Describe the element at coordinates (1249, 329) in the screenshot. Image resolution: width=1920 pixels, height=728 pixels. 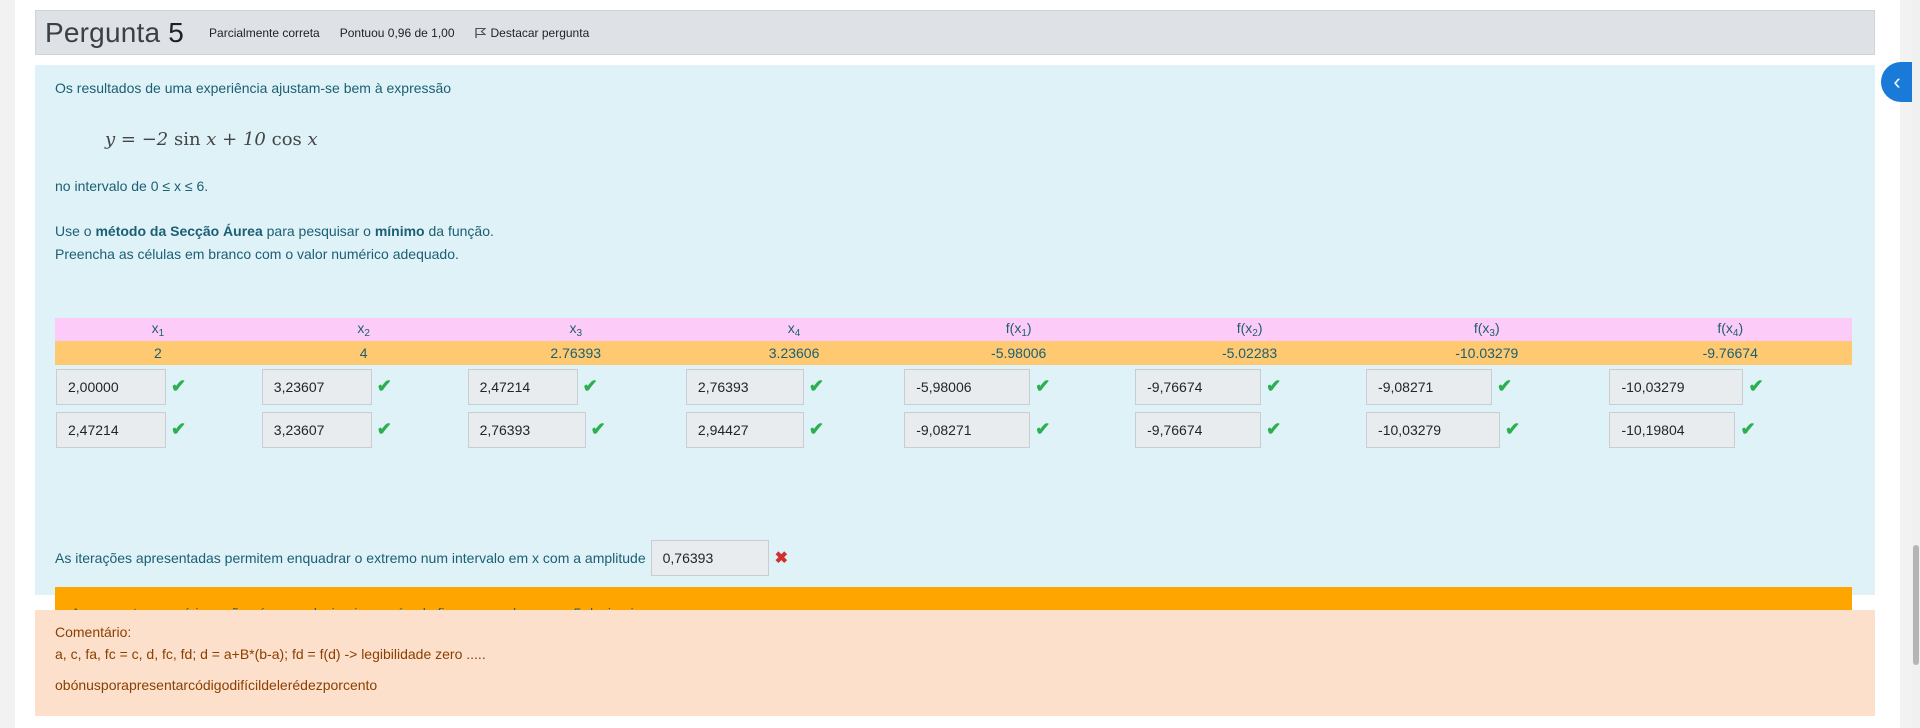
I see `column-header: f(x2)` at that location.